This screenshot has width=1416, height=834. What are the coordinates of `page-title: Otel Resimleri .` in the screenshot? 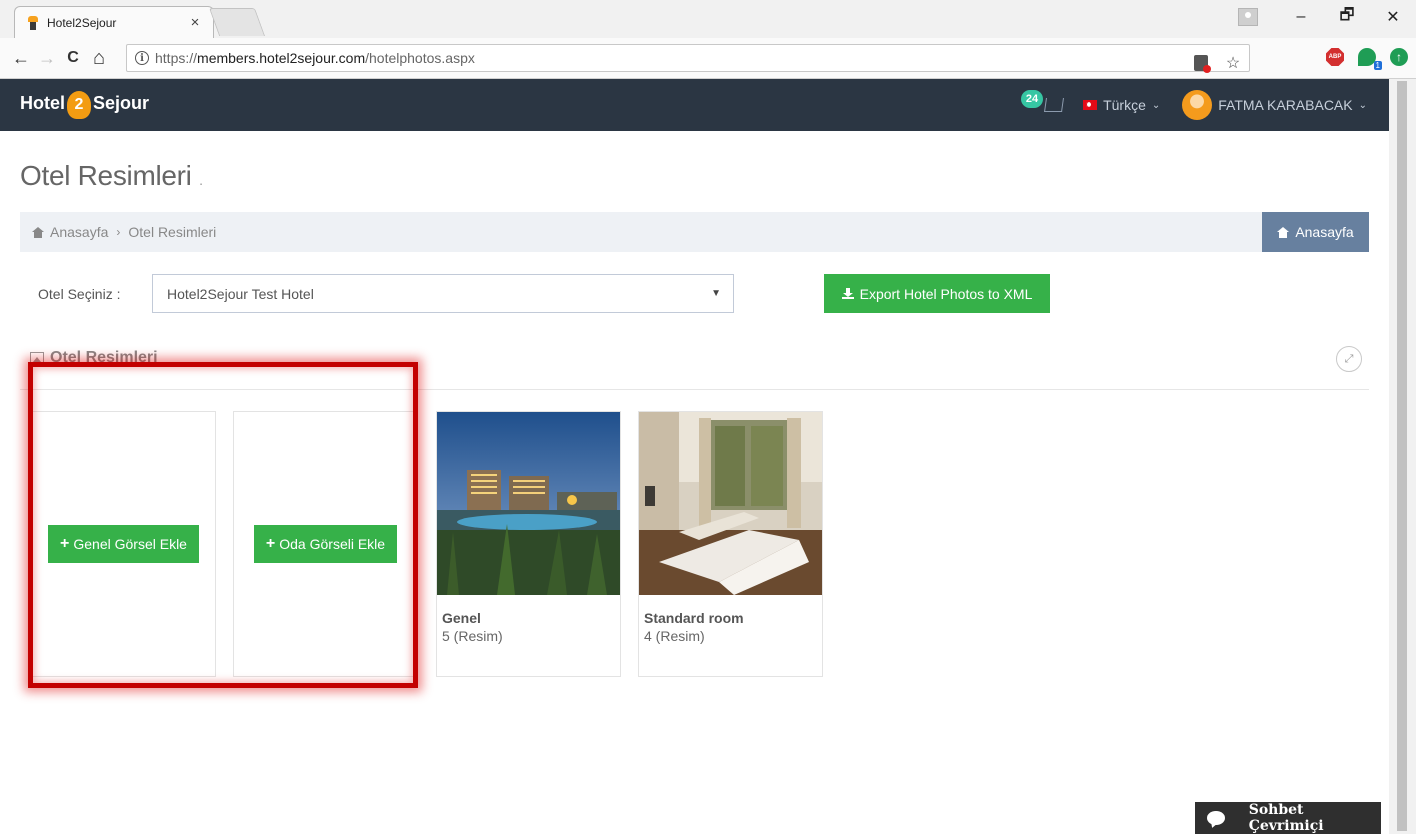 It's located at (111, 175).